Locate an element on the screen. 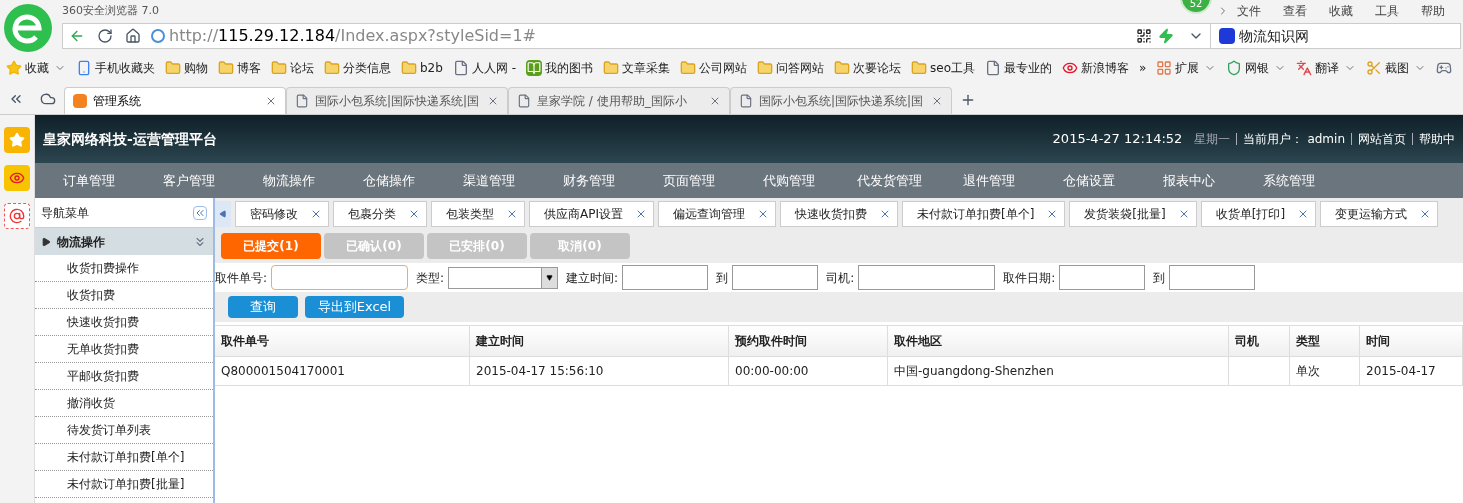 This screenshot has width=1463, height=503. nav-section: 物流操作 is located at coordinates (124, 241).